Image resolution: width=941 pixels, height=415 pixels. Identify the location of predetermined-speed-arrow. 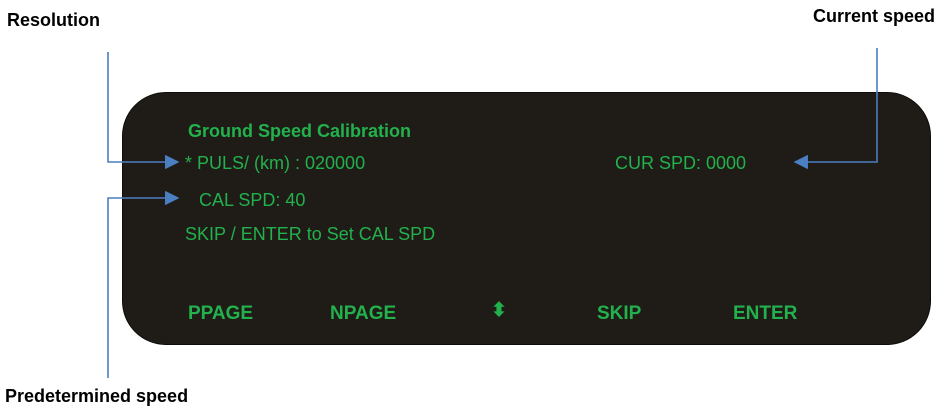
(143, 284).